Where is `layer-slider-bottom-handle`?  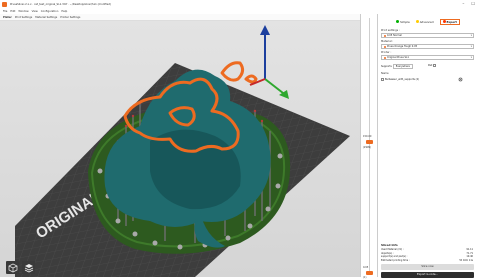
layer-slider-bottom-handle is located at coordinates (369, 273).